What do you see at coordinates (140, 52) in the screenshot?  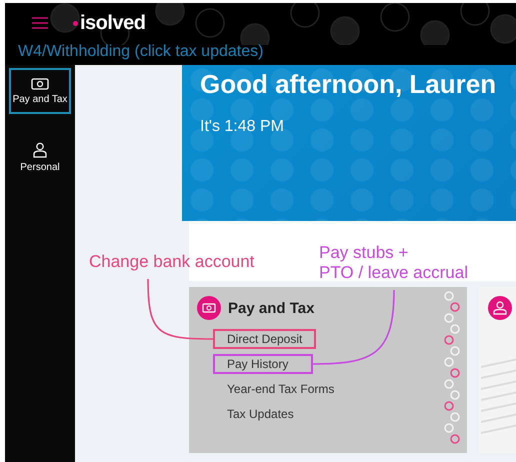 I see `annotation-text: W4/Withholding (click tax updates)` at bounding box center [140, 52].